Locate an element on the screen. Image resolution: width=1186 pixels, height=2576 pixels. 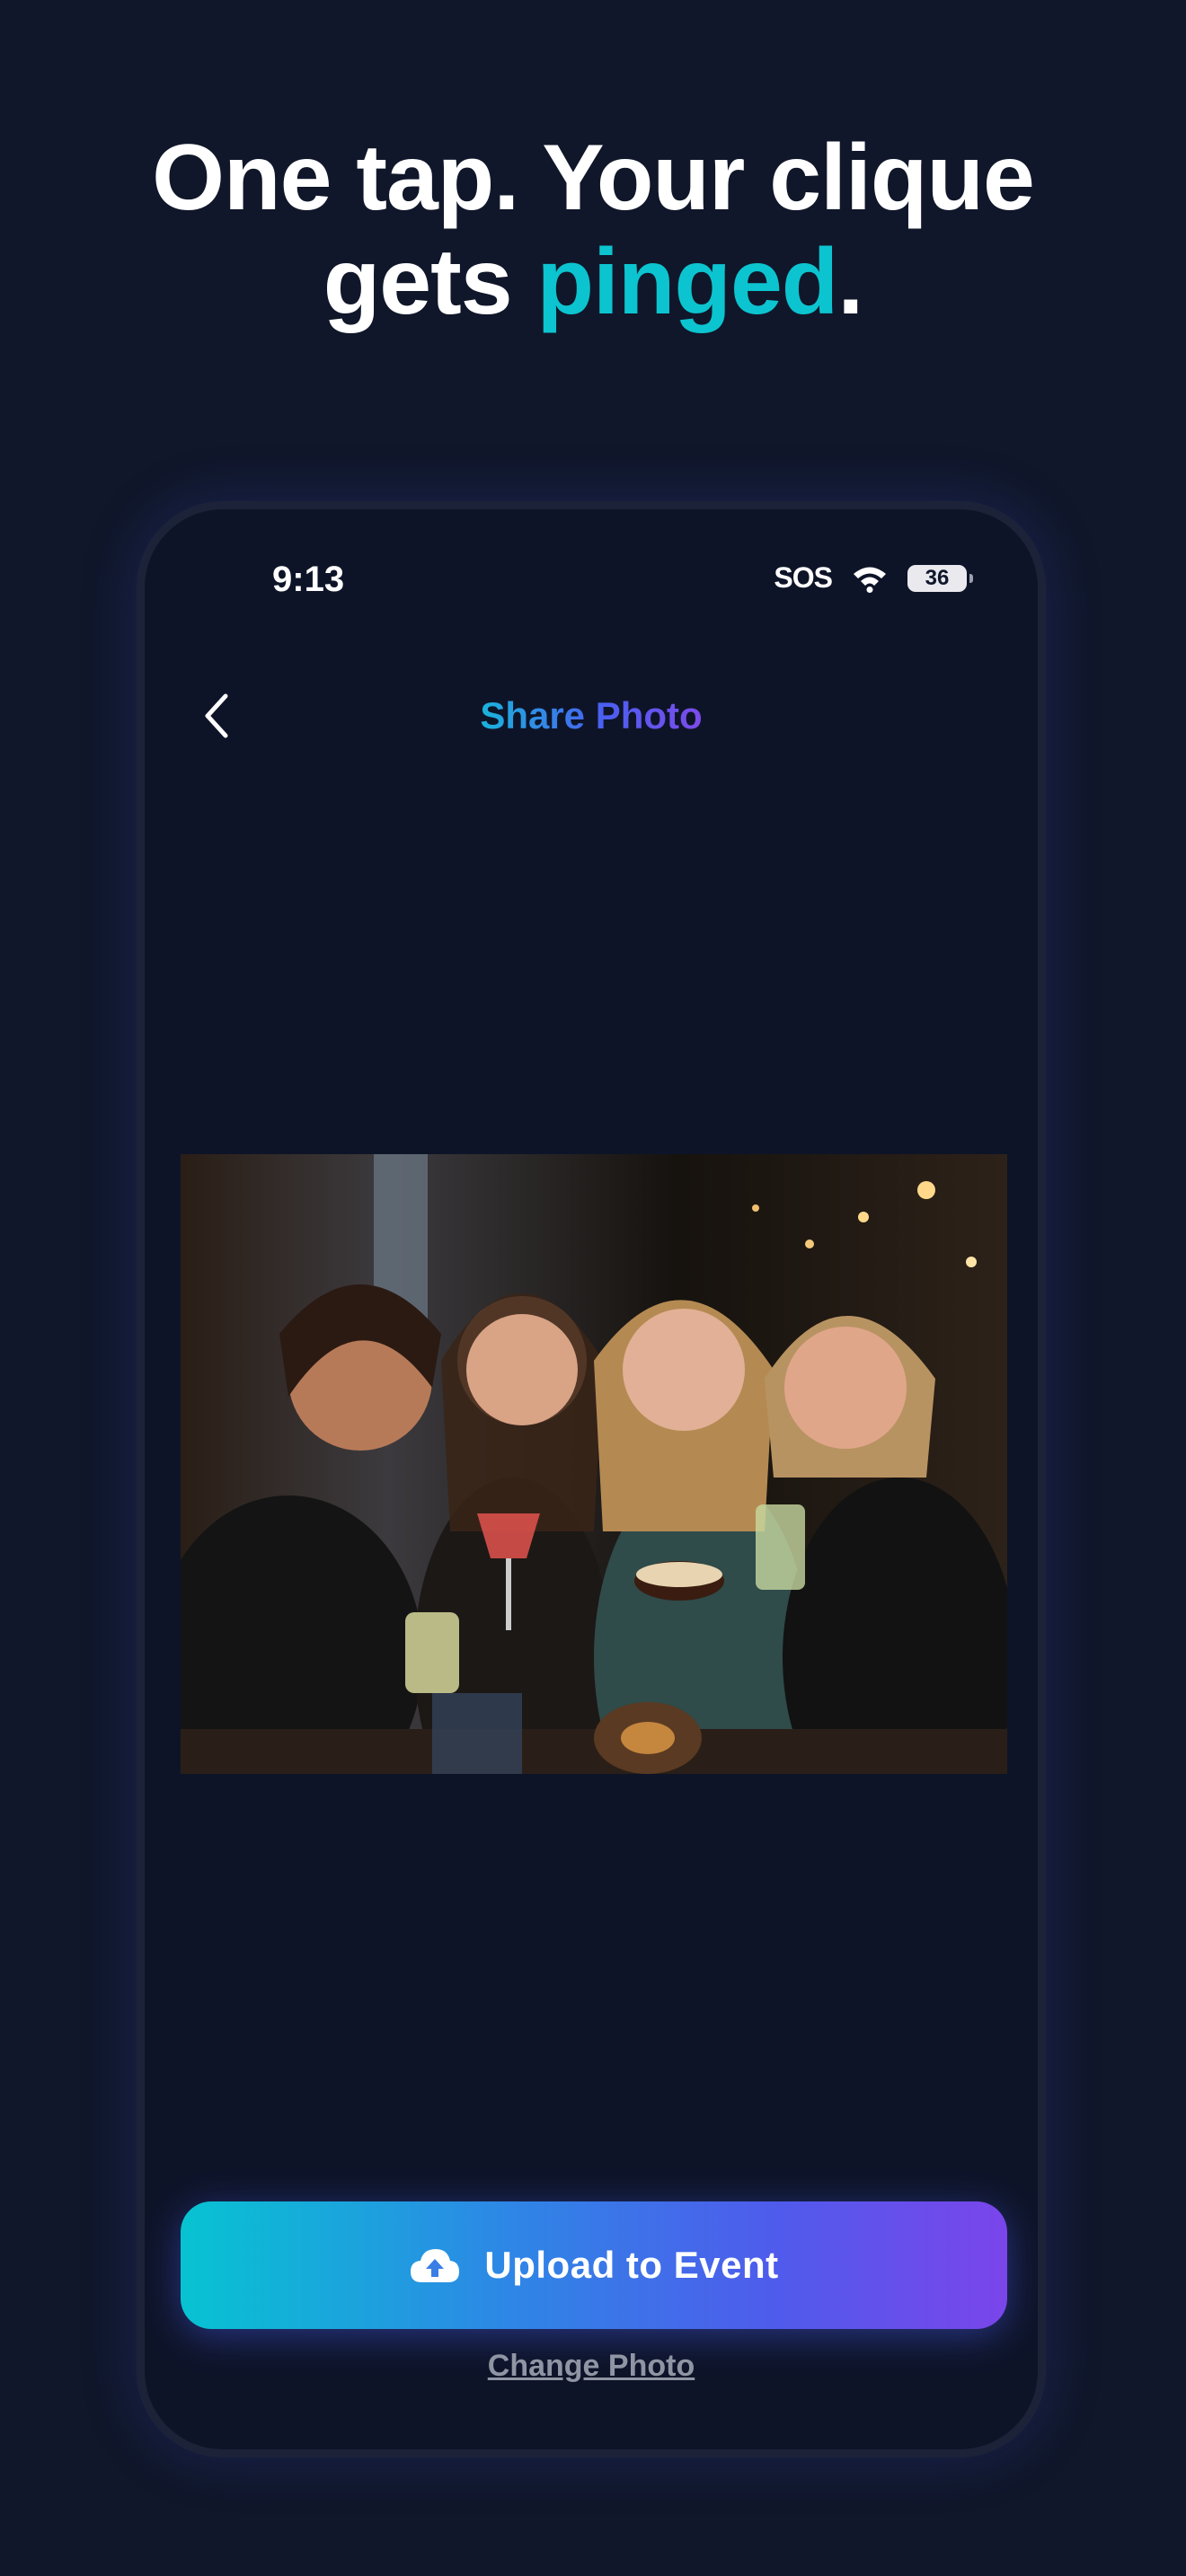
upload-to-event-button: Upload to Event is located at coordinates (594, 2265).